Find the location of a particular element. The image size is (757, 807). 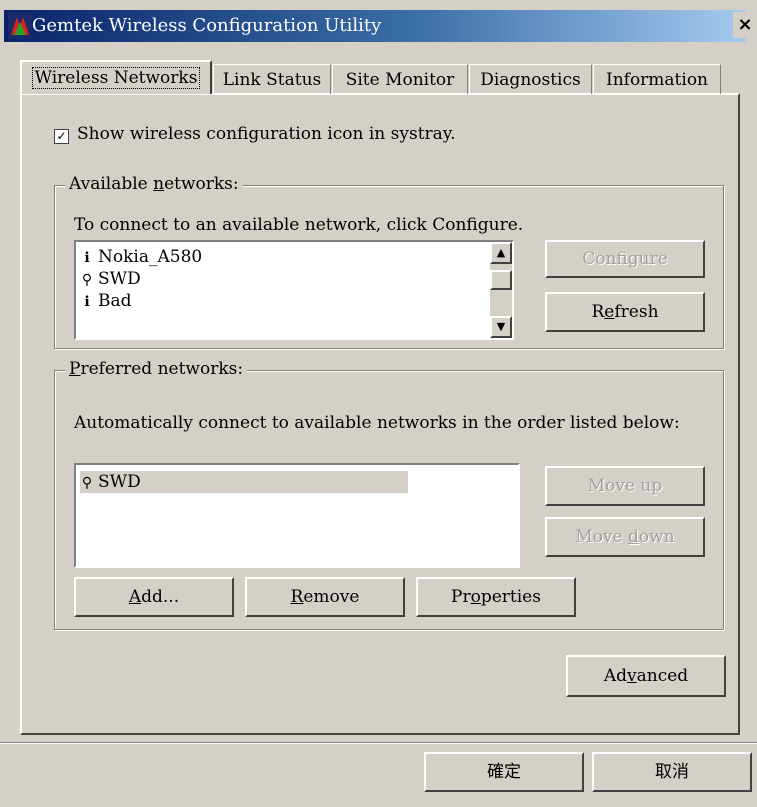

arrow-down-icon: ▼ is located at coordinates (501, 326).